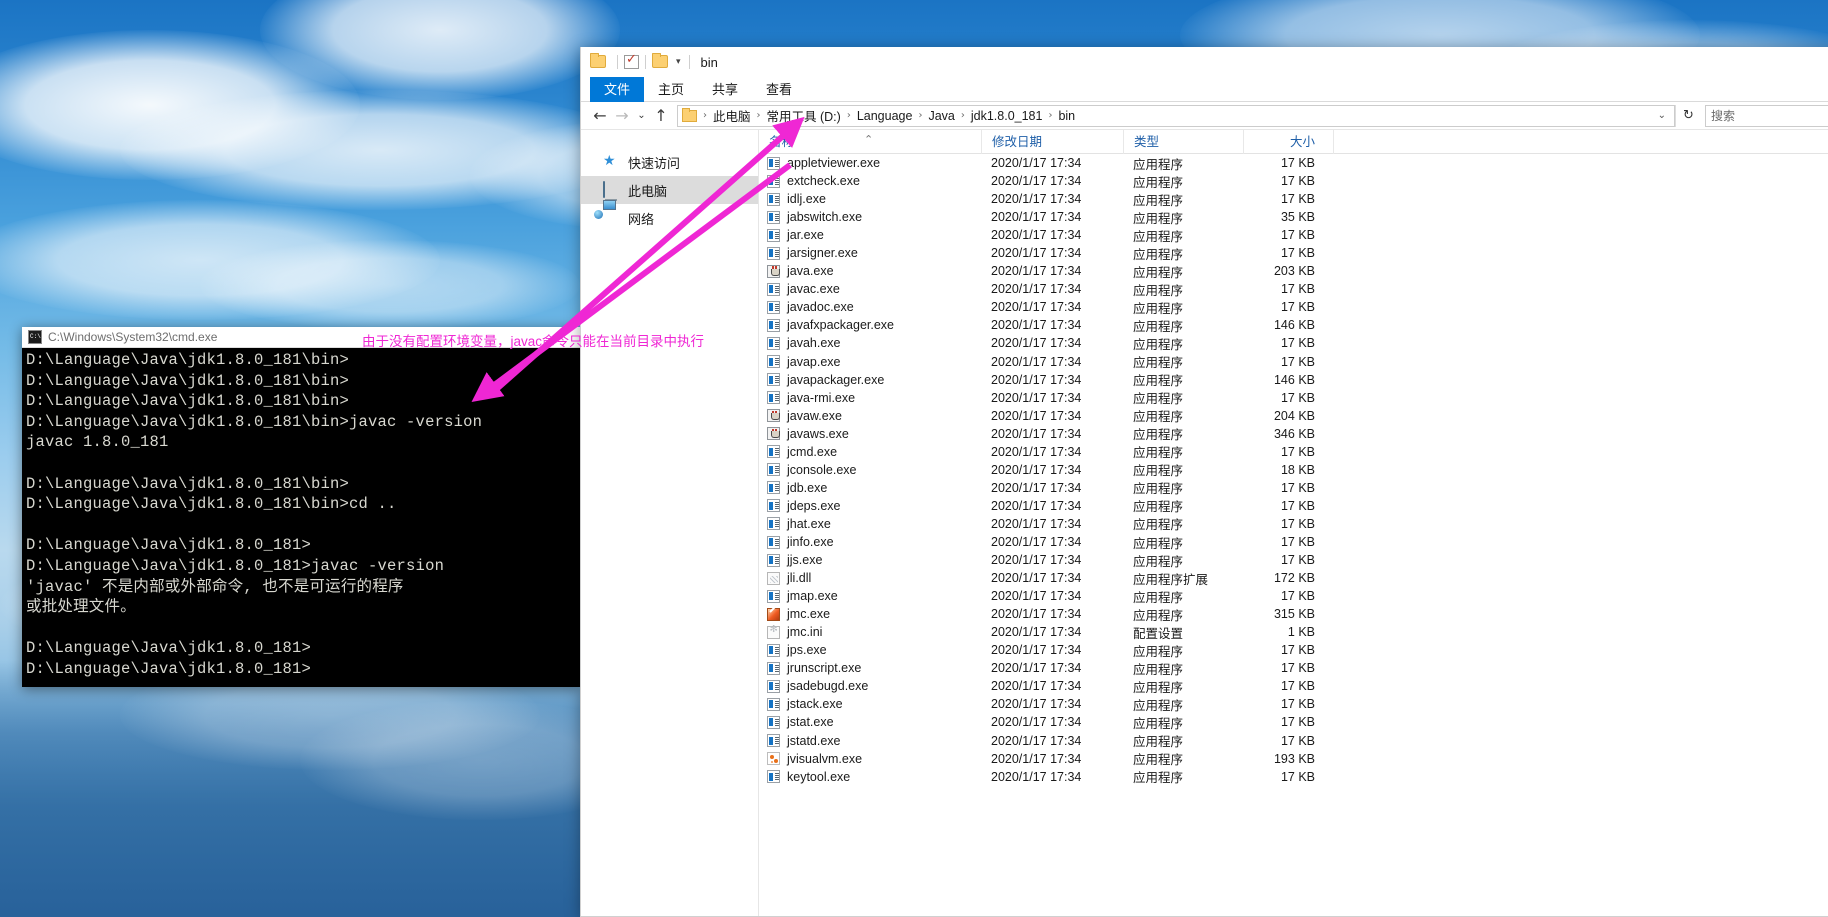 This screenshot has width=1828, height=917. Describe the element at coordinates (870, 488) in the screenshot. I see `file-name-cell: jdb.exe` at that location.